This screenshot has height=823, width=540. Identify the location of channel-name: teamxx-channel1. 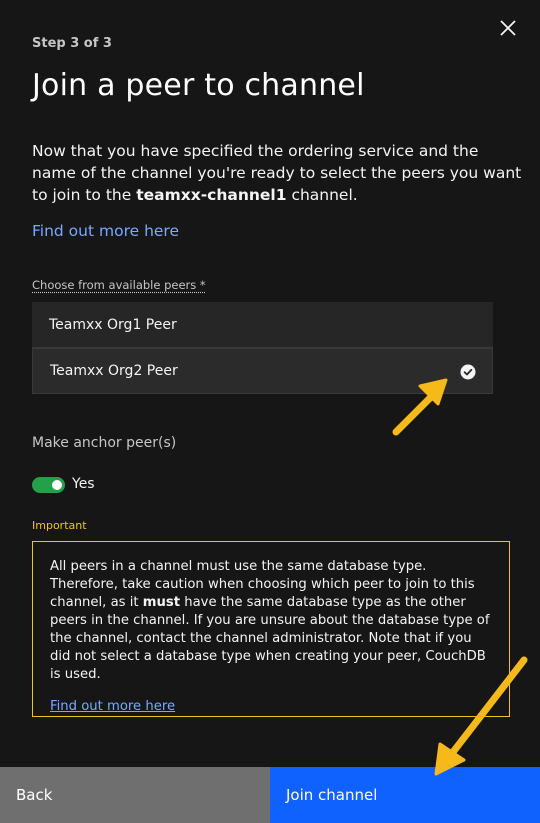
(211, 195).